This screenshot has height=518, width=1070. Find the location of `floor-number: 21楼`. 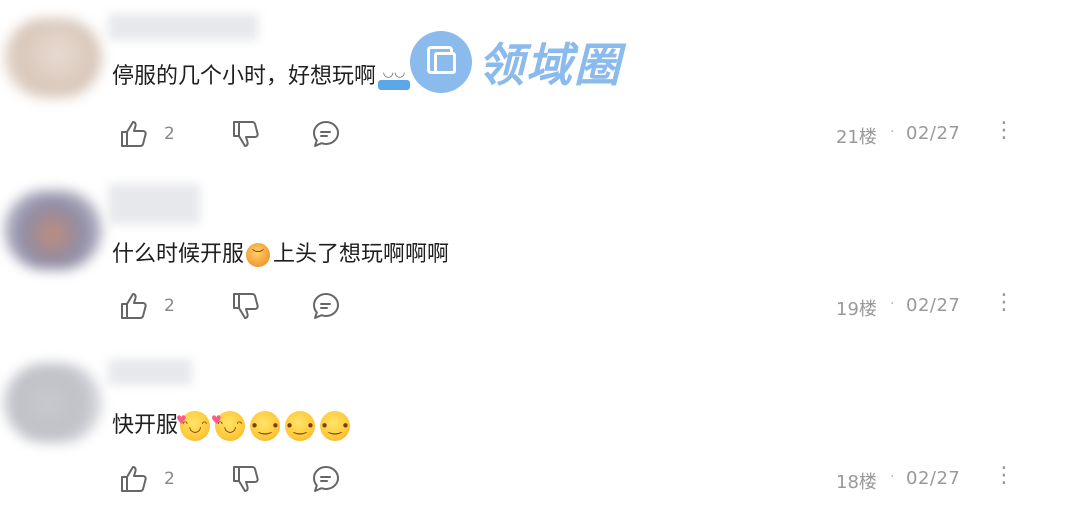

floor-number: 21楼 is located at coordinates (856, 137).